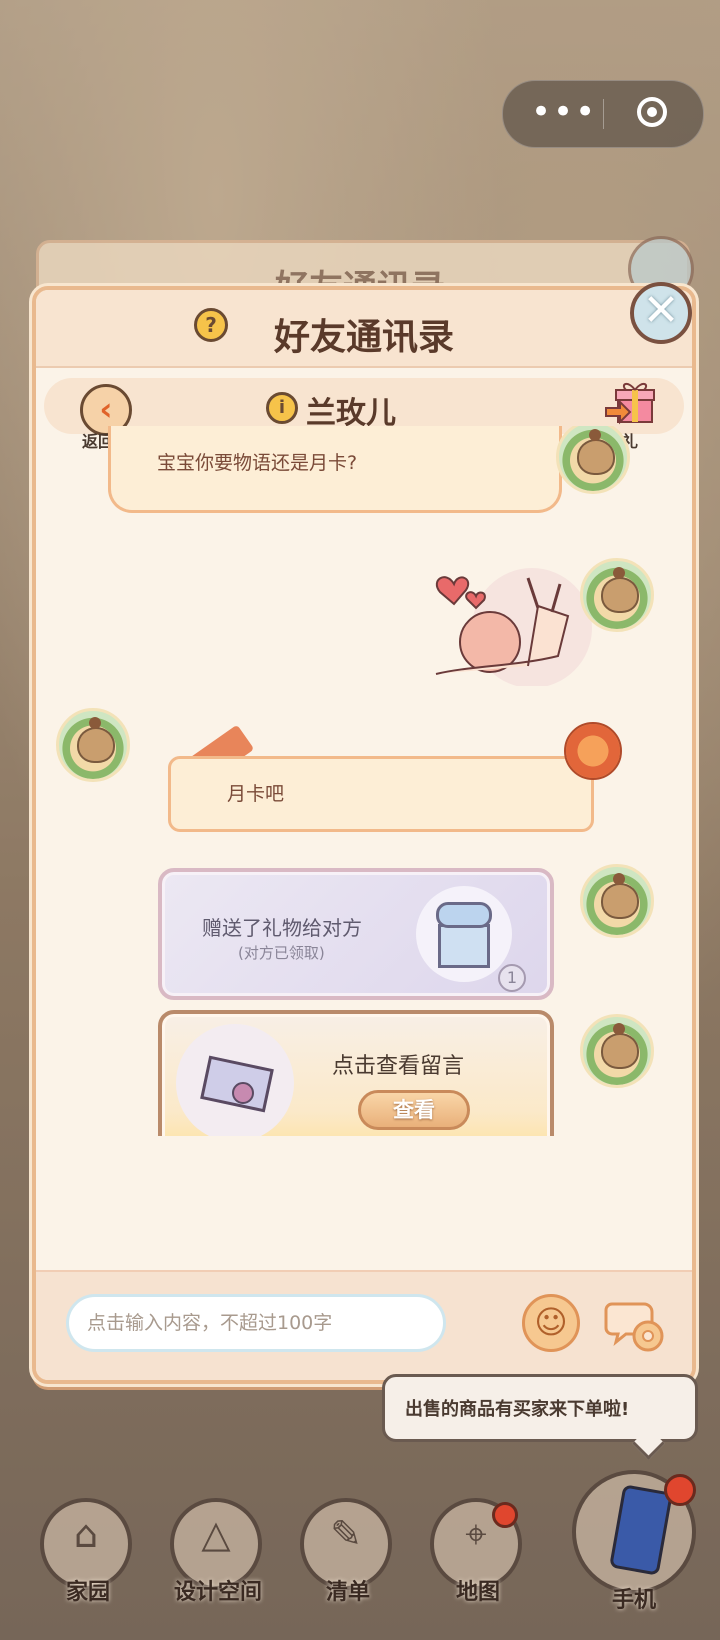  What do you see at coordinates (414, 1110) in the screenshot?
I see `view-message-button: 查看` at bounding box center [414, 1110].